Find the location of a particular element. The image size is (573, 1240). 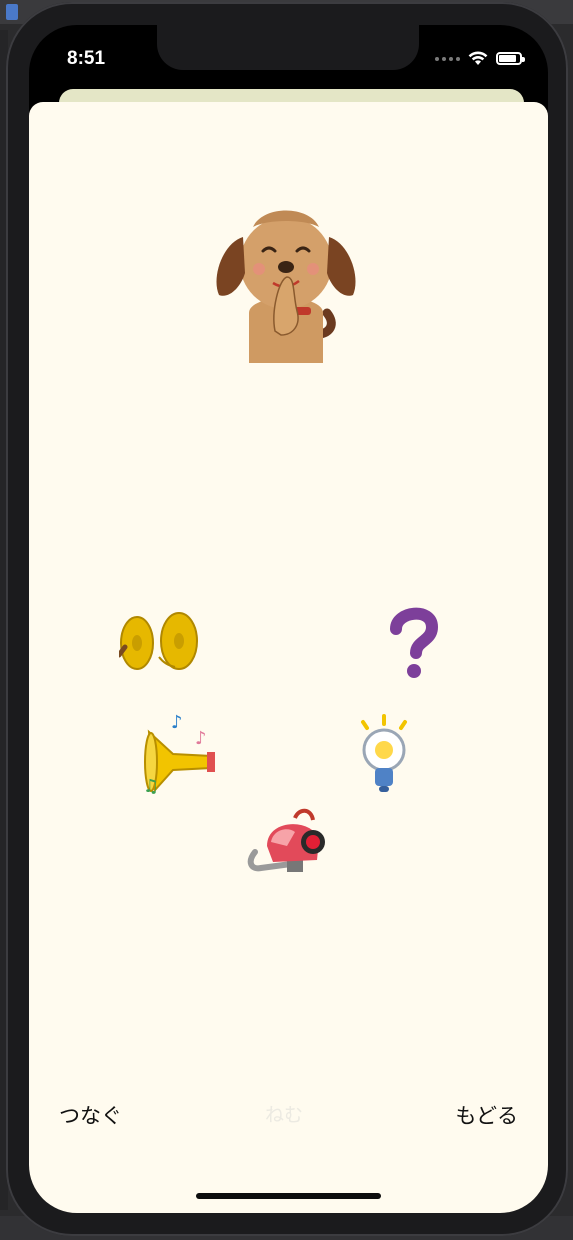

file-icon is located at coordinates (12, 12).